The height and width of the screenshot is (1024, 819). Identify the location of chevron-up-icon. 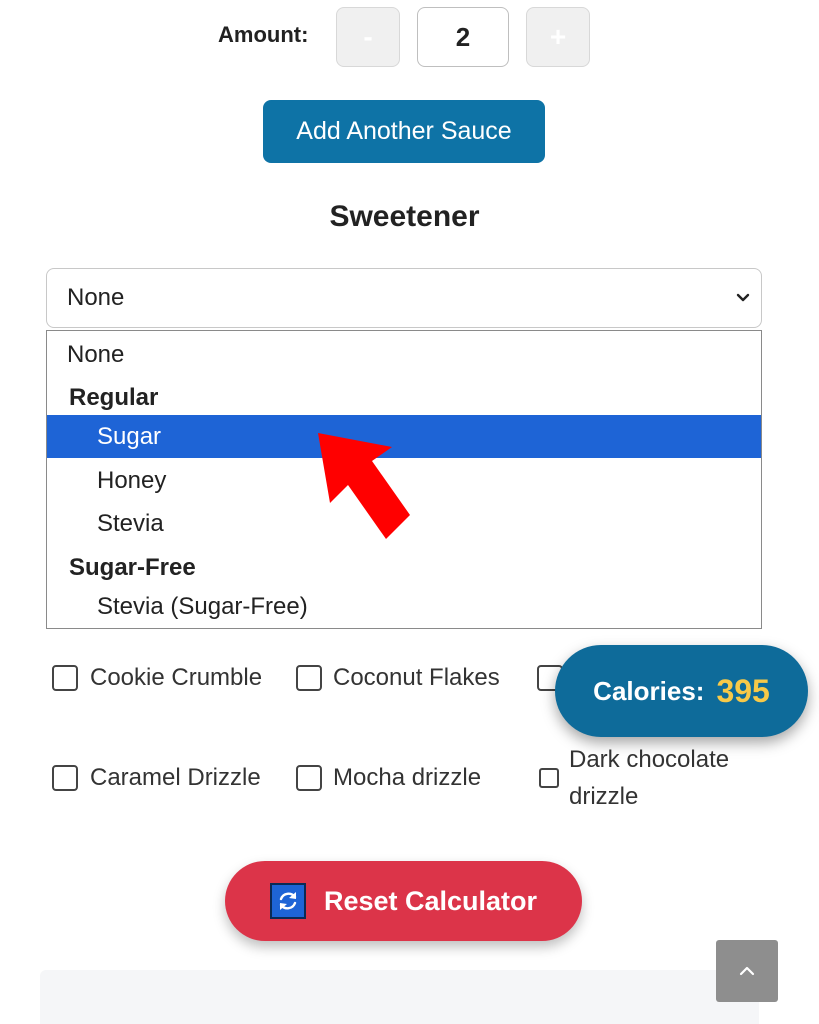
(747, 971).